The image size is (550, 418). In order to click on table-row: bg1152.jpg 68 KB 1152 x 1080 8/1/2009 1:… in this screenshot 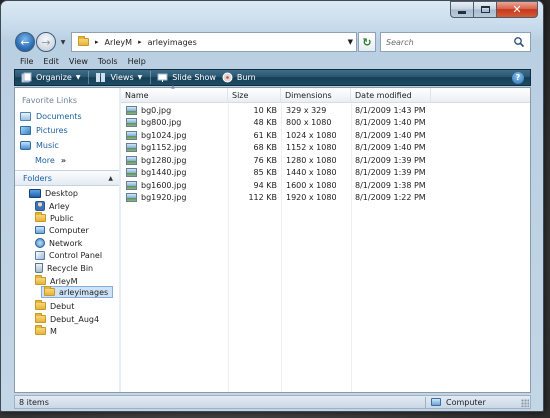, I will do `click(276, 147)`.